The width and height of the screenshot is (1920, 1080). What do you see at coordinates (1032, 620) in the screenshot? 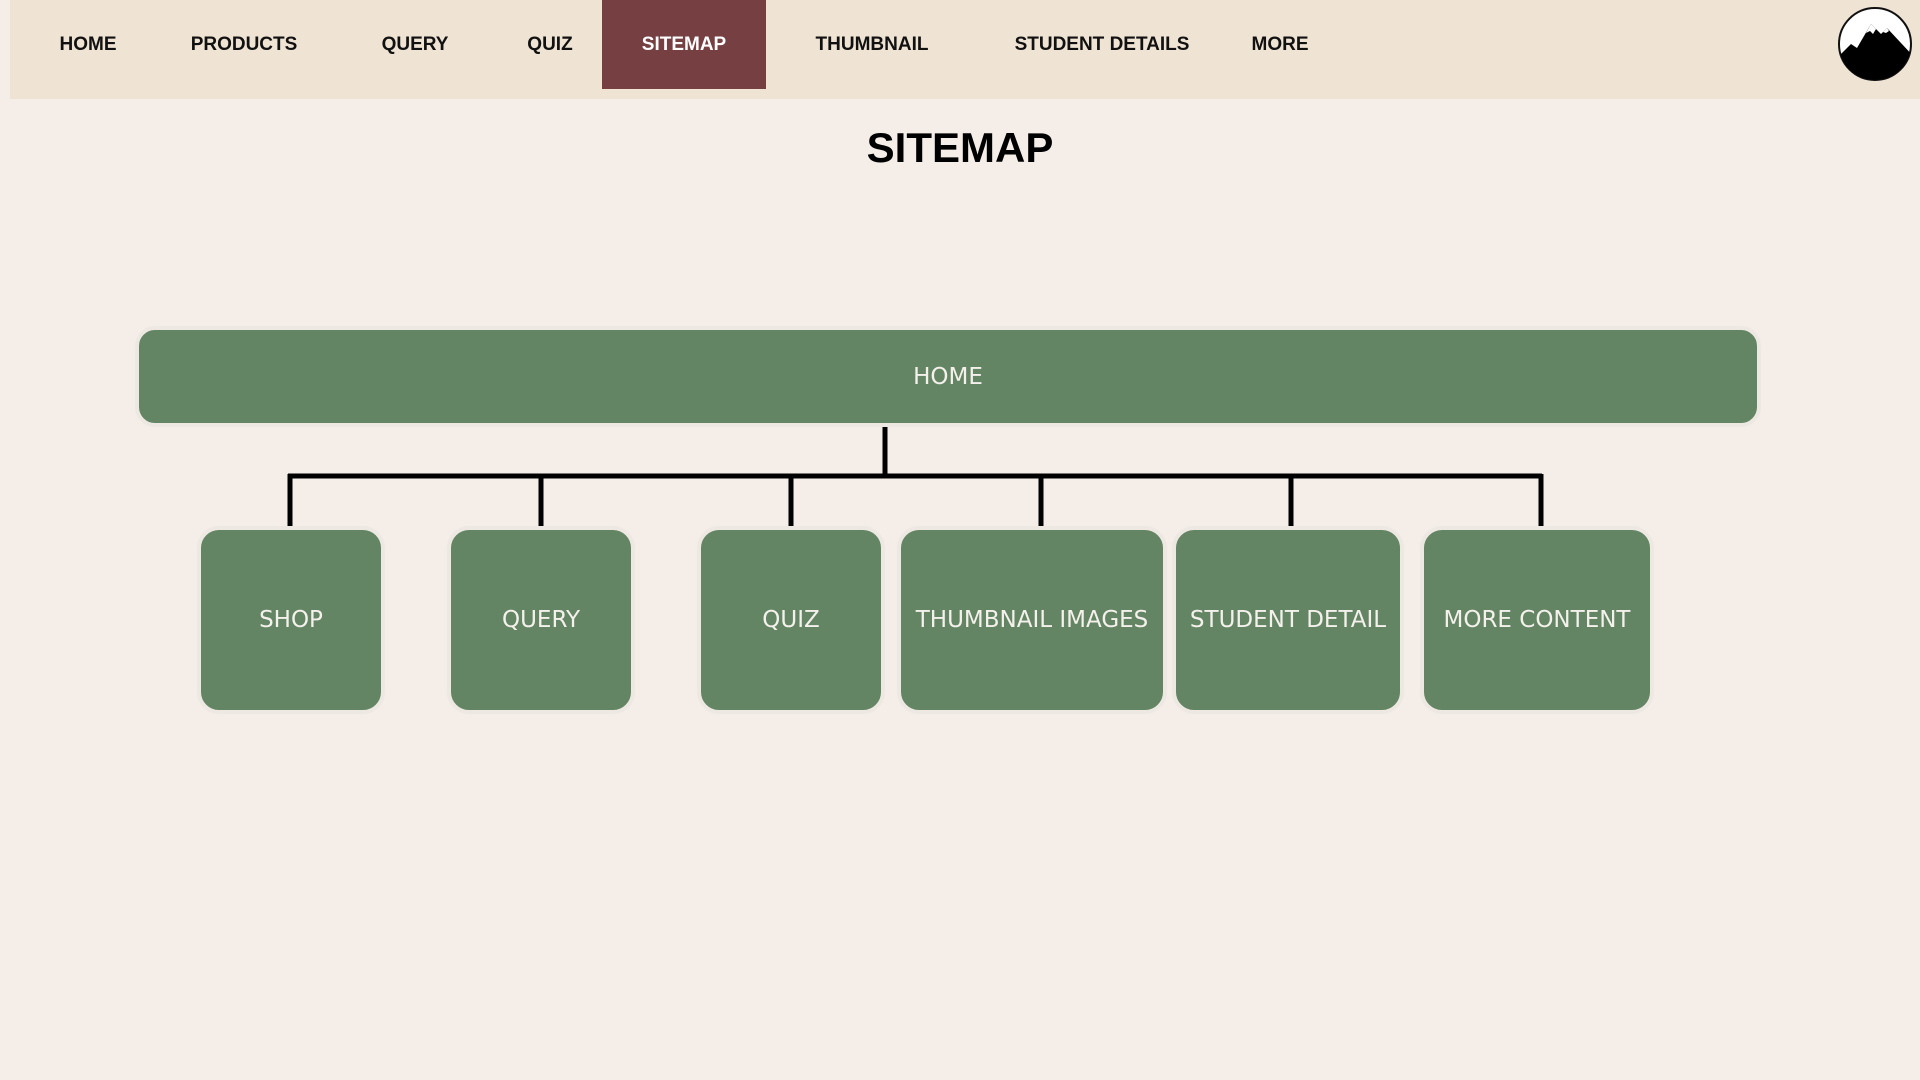
I see `sitemap-node-thumbnail-images: THUMBNAIL IMAGES` at bounding box center [1032, 620].